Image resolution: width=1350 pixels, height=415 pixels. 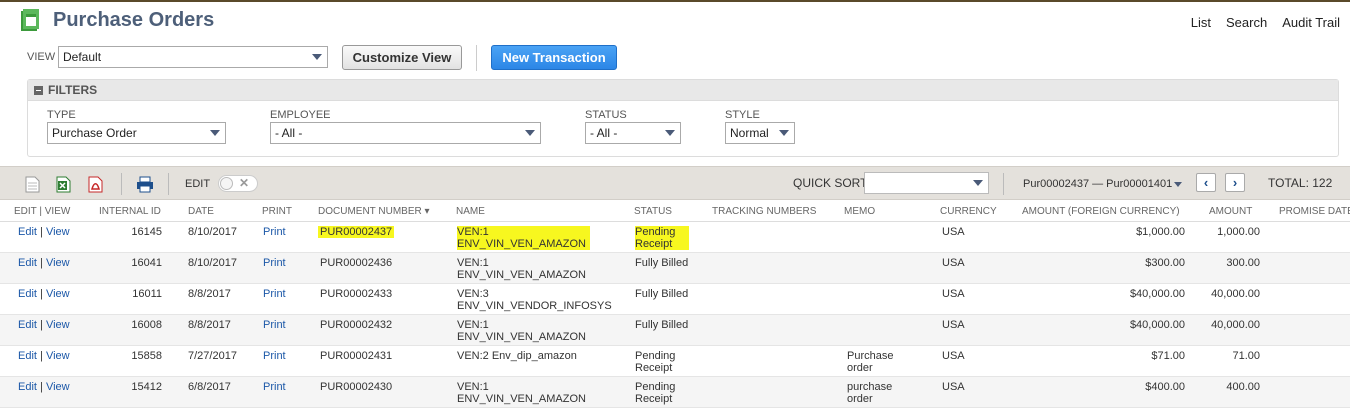 I want to click on column-header: MEMO, so click(x=859, y=211).